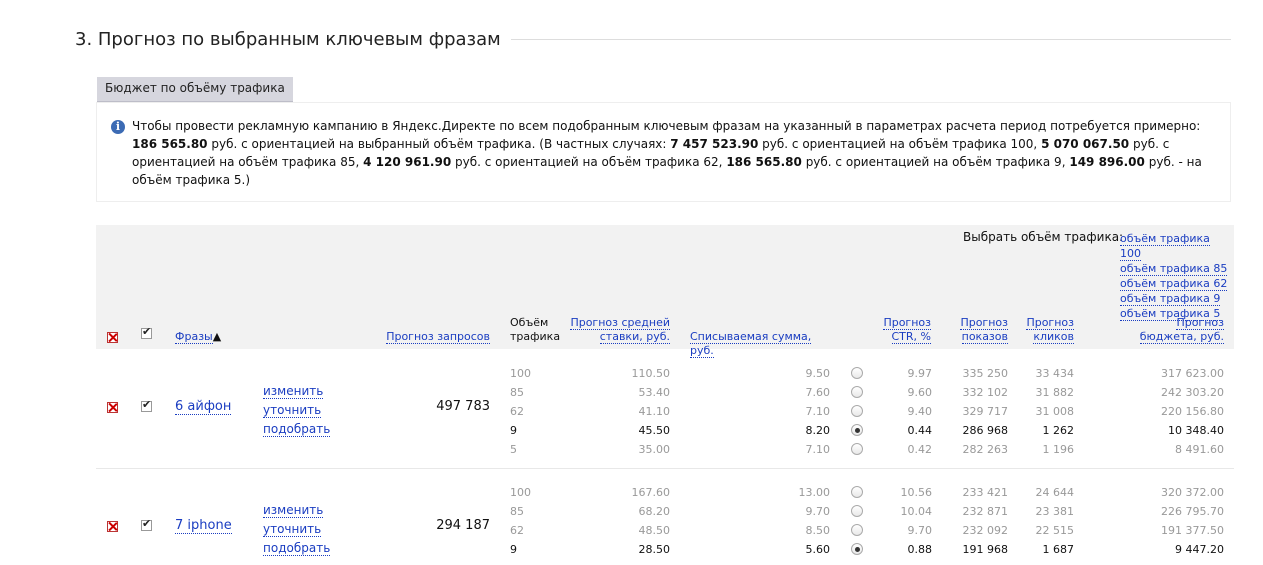 This screenshot has width=1263, height=565. Describe the element at coordinates (217, 336) in the screenshot. I see `sort-up-icon: ▲` at that location.